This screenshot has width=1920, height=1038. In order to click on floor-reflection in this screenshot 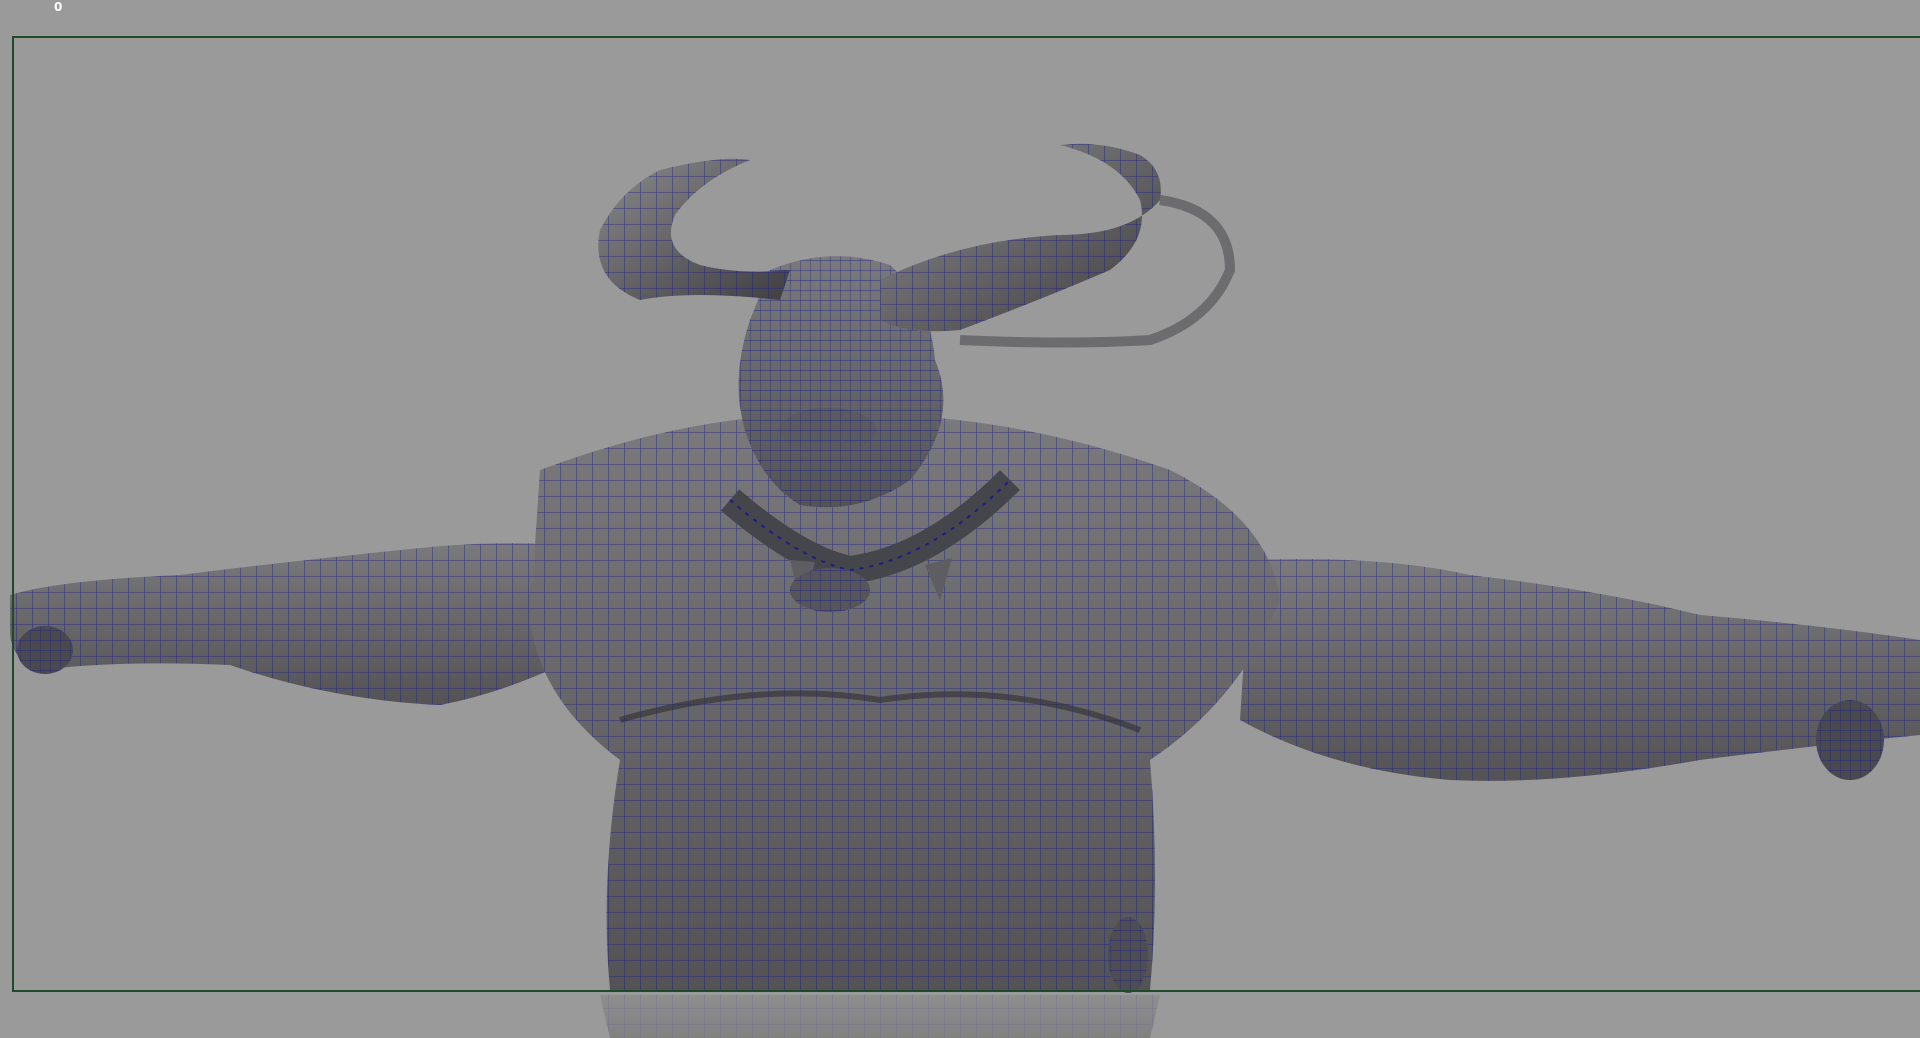, I will do `click(880, 1016)`.